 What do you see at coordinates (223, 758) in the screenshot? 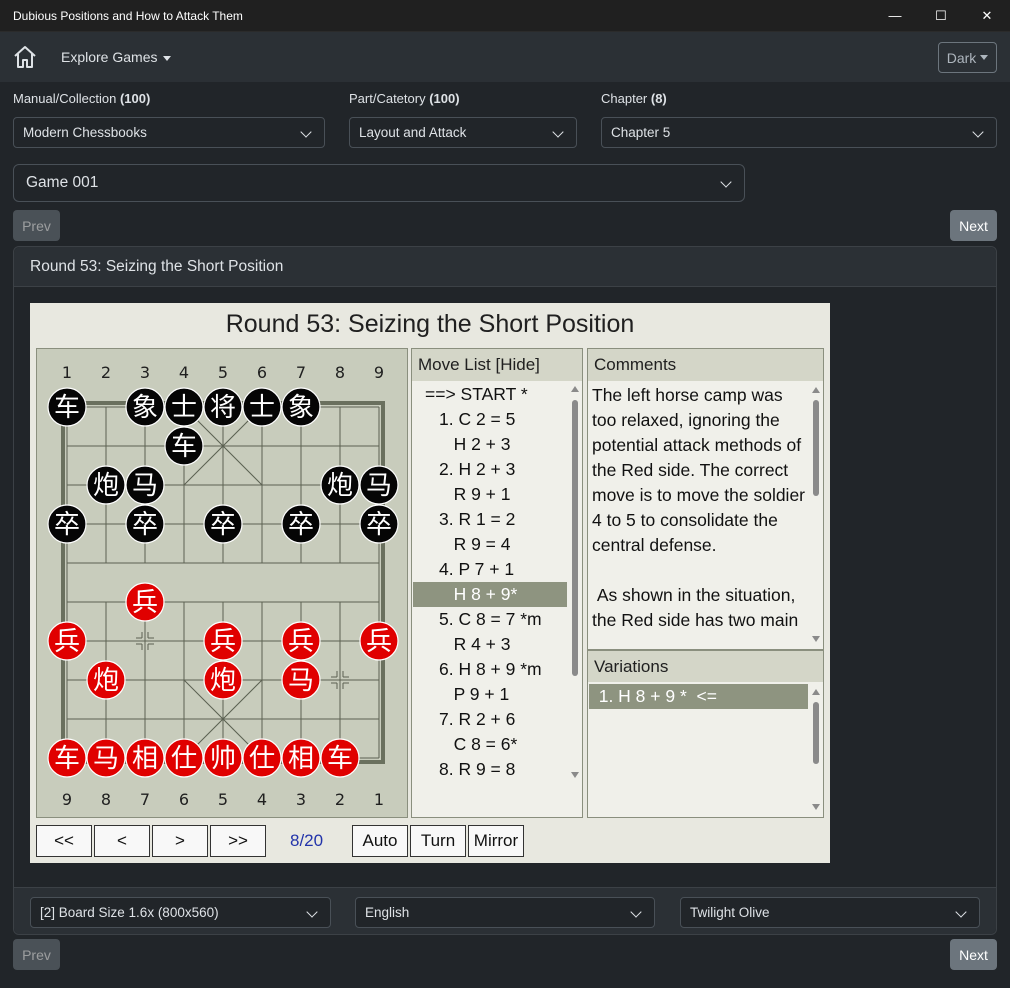
I see `red-piece: 帅` at bounding box center [223, 758].